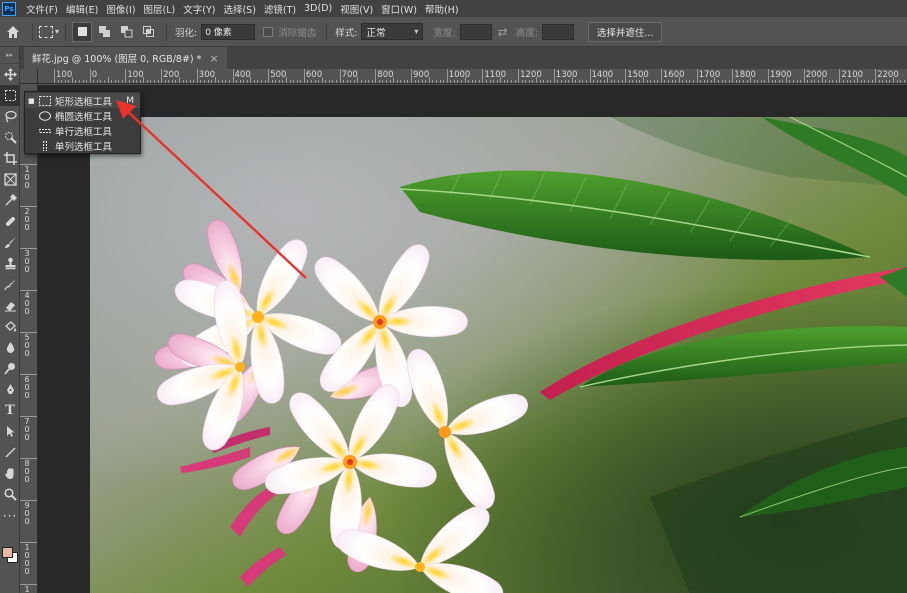 Image resolution: width=907 pixels, height=593 pixels. What do you see at coordinates (32, 31) in the screenshot?
I see `separator` at bounding box center [32, 31].